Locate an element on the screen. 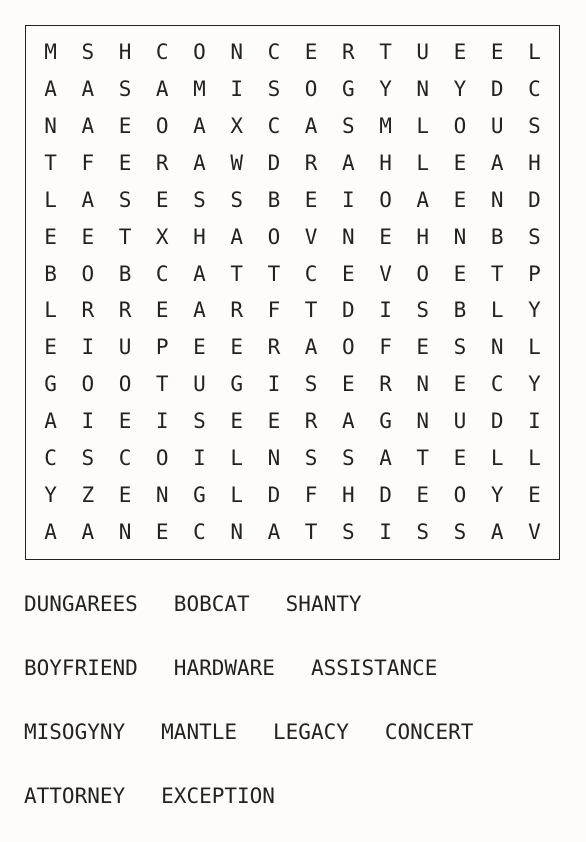  grid-cell: G is located at coordinates (385, 421).